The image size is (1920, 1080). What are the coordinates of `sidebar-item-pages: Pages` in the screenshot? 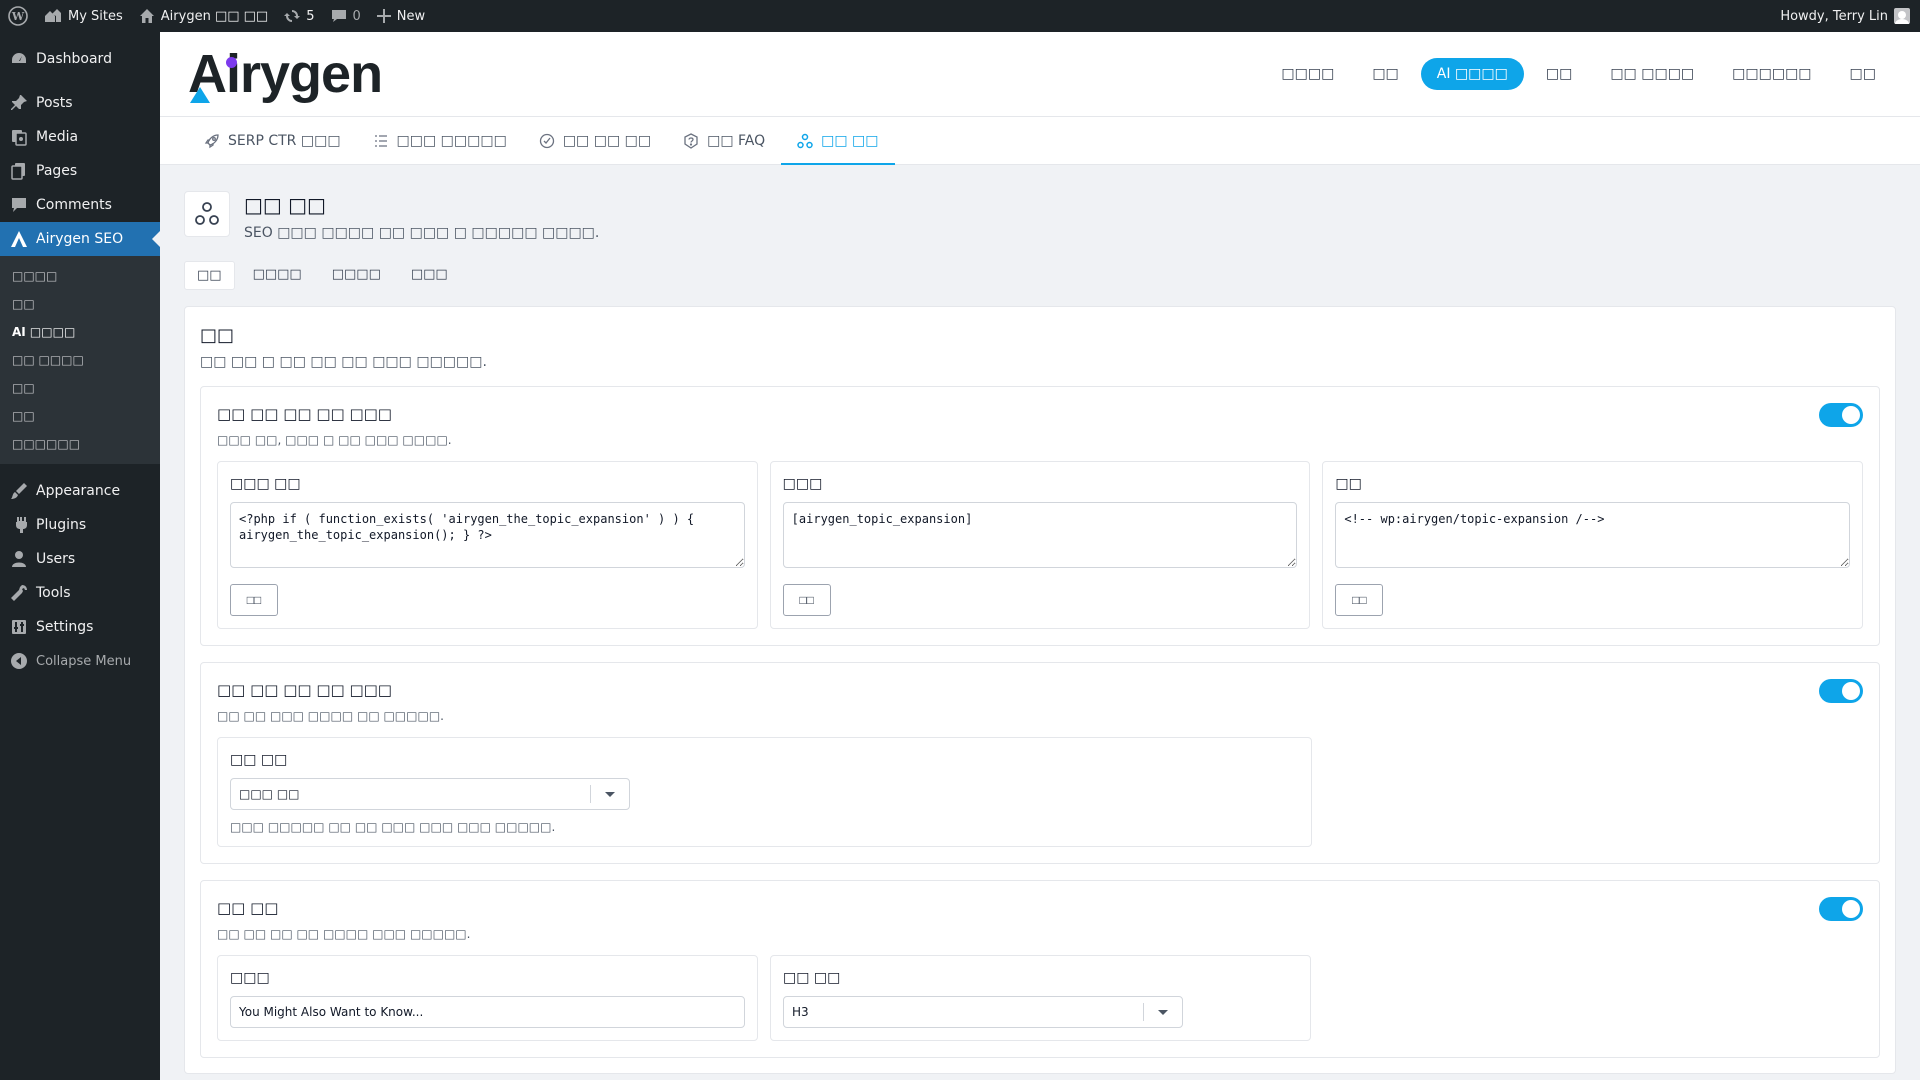 It's located at (80, 171).